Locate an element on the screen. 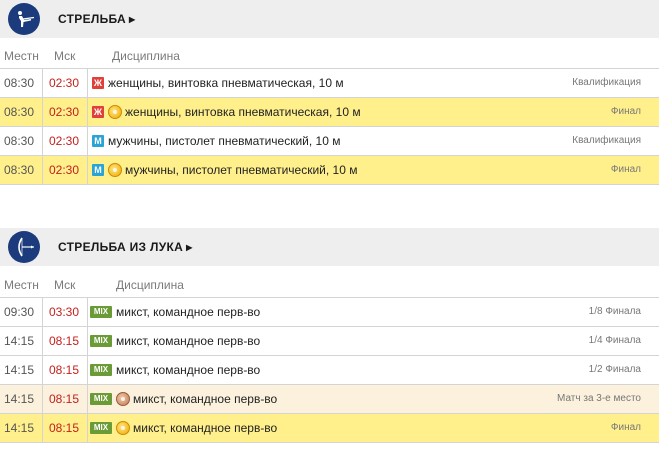 The image size is (659, 457). sport-header: СТРЕЛЬБА ▶ is located at coordinates (329, 19).